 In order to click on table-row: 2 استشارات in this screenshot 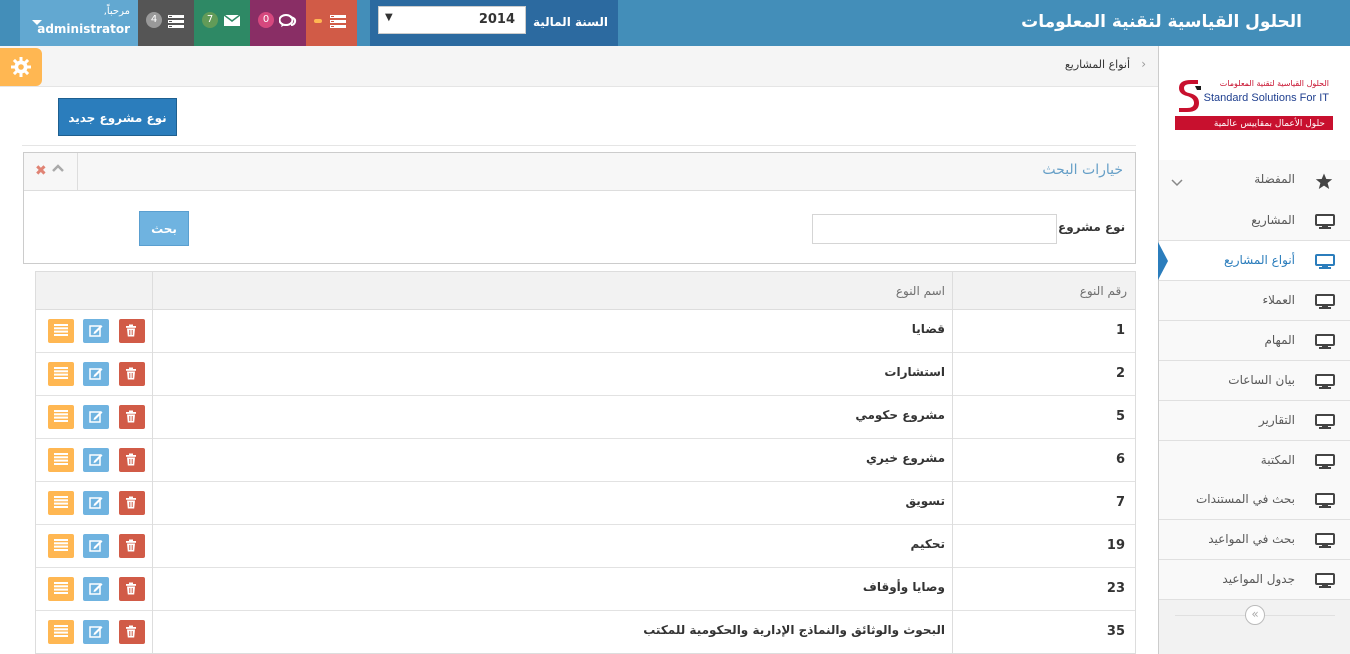, I will do `click(585, 374)`.